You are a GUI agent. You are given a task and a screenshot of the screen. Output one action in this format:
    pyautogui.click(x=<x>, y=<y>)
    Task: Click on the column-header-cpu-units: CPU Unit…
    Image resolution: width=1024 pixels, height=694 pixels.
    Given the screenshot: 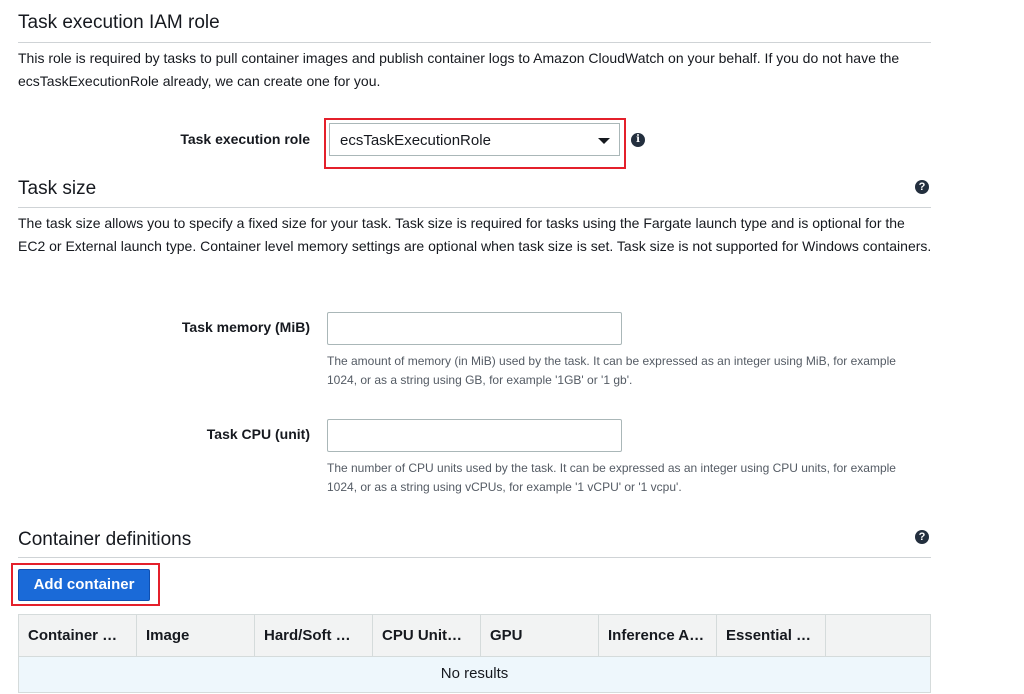 What is the action you would take?
    pyautogui.click(x=427, y=635)
    